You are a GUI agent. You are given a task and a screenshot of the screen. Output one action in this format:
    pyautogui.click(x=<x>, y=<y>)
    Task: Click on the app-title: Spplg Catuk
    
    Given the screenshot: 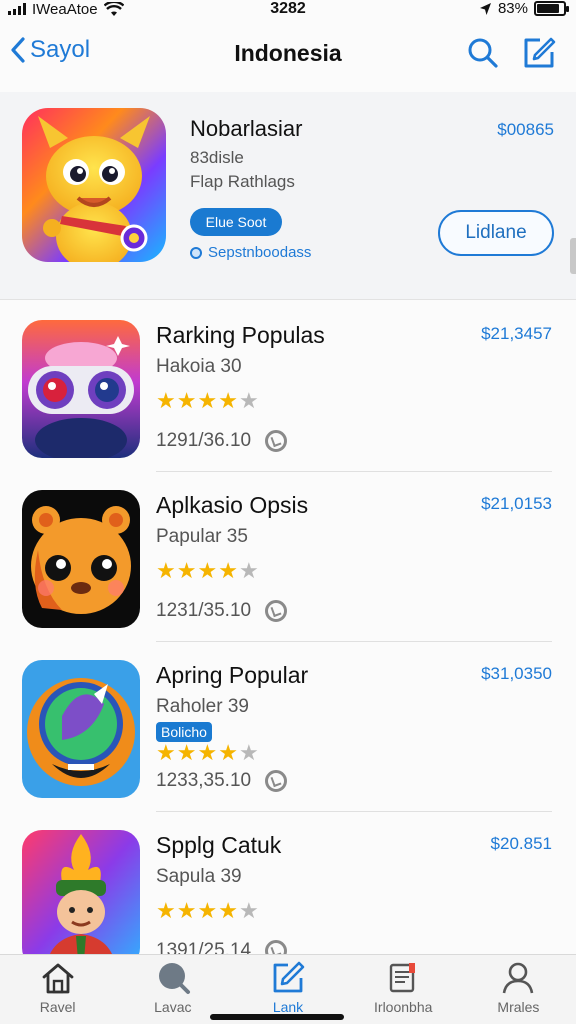 What is the action you would take?
    pyautogui.click(x=218, y=845)
    